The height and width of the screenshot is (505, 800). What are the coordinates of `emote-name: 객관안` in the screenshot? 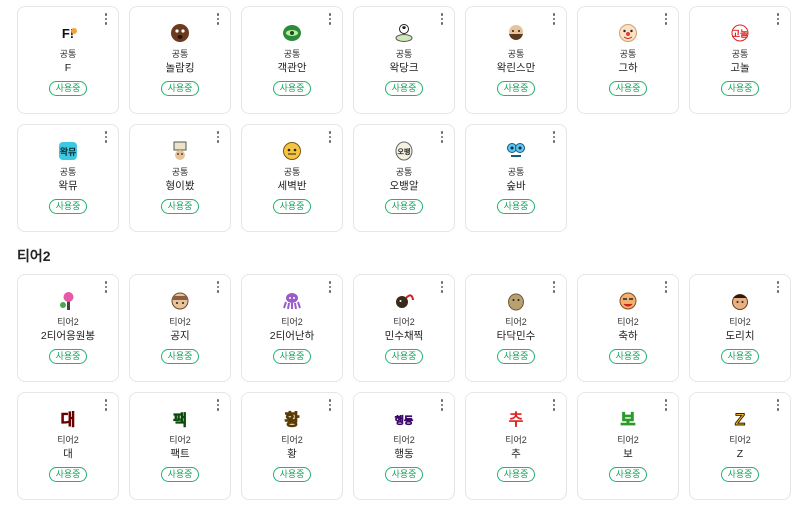 It's located at (292, 68).